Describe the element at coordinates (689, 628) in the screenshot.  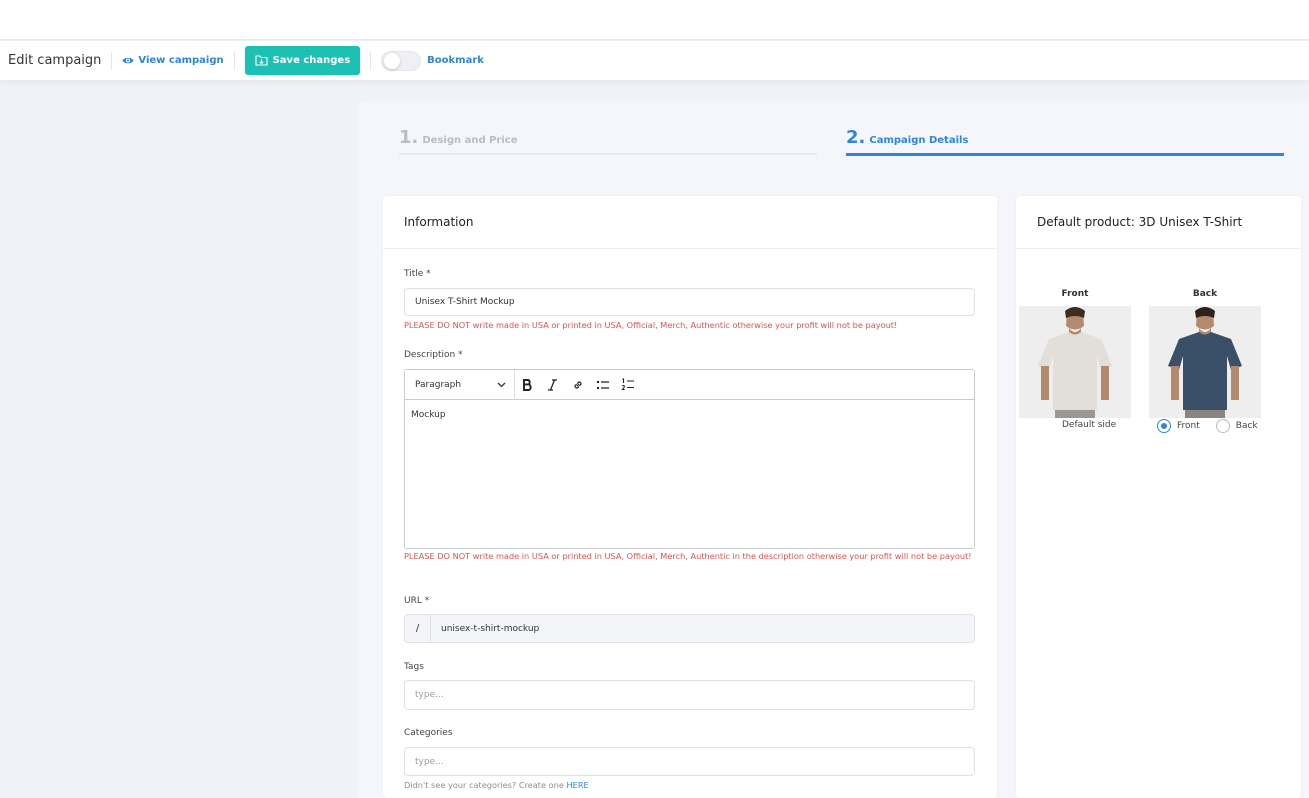
I see `url-field: / unisex-t-shirt-mockup` at that location.